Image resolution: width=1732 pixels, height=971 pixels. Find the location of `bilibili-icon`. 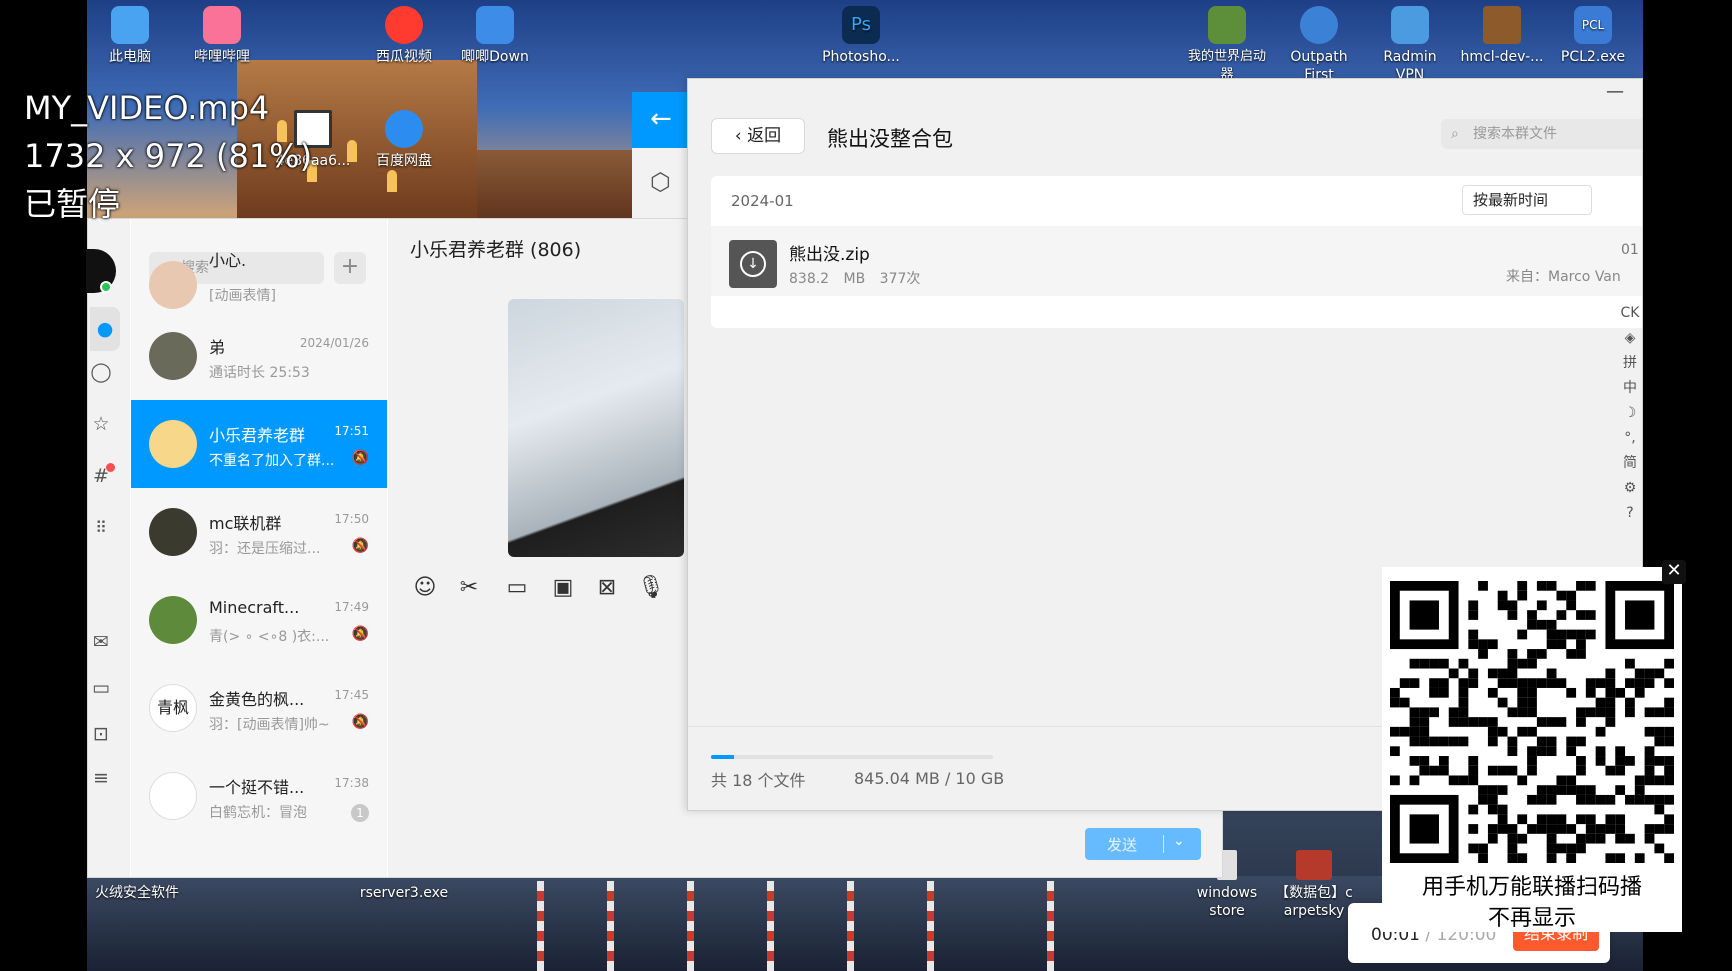

bilibili-icon is located at coordinates (222, 25).